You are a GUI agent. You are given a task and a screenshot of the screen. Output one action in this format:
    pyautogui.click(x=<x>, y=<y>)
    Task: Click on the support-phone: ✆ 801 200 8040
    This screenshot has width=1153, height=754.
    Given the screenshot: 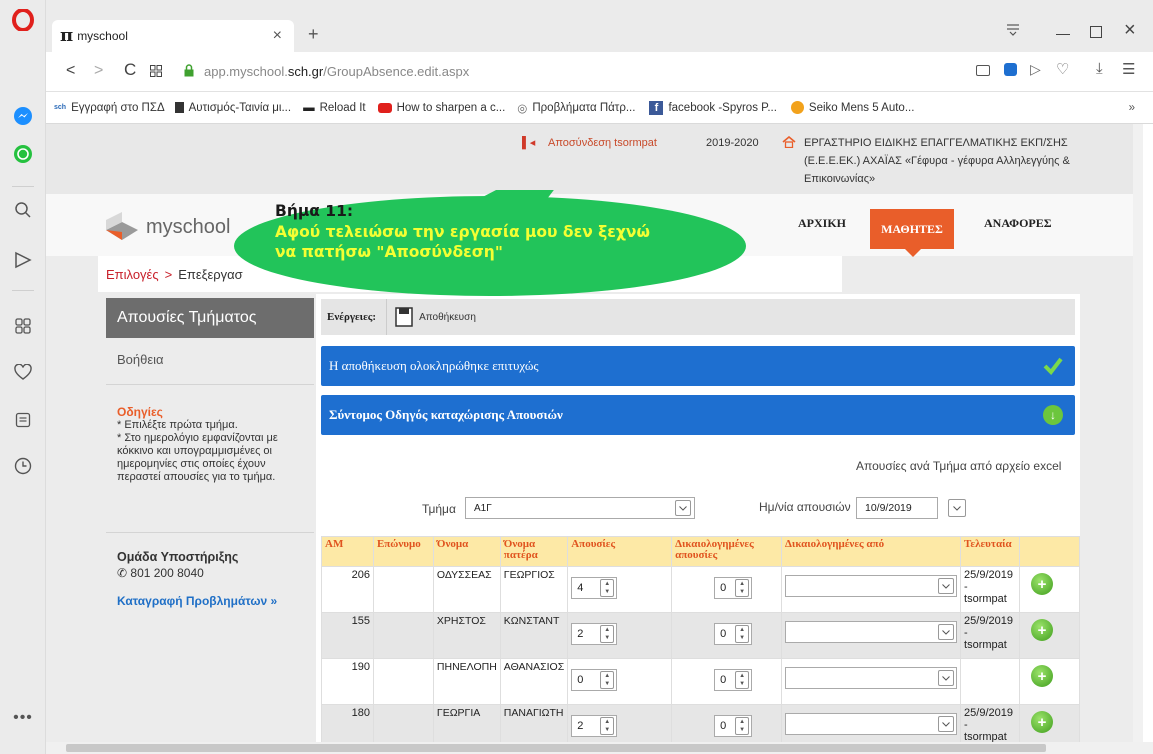 What is the action you would take?
    pyautogui.click(x=160, y=573)
    